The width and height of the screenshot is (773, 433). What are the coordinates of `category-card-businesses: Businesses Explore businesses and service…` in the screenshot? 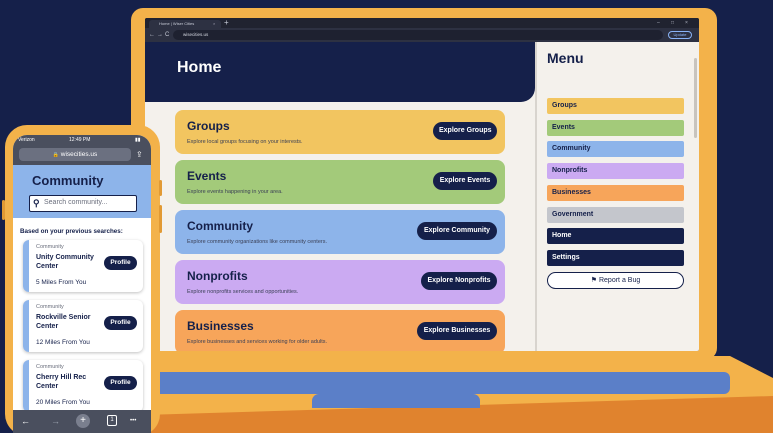 It's located at (340, 330).